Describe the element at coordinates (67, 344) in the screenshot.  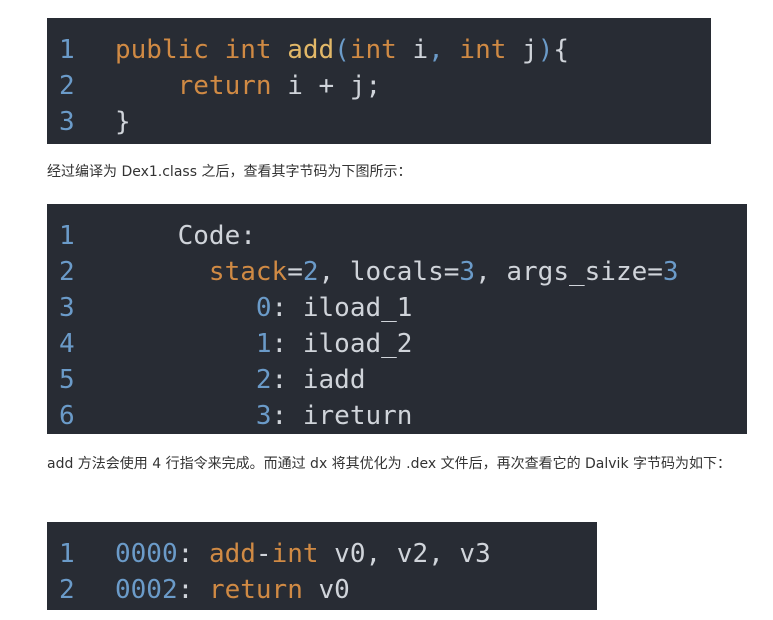
I see `line-number: 4` at that location.